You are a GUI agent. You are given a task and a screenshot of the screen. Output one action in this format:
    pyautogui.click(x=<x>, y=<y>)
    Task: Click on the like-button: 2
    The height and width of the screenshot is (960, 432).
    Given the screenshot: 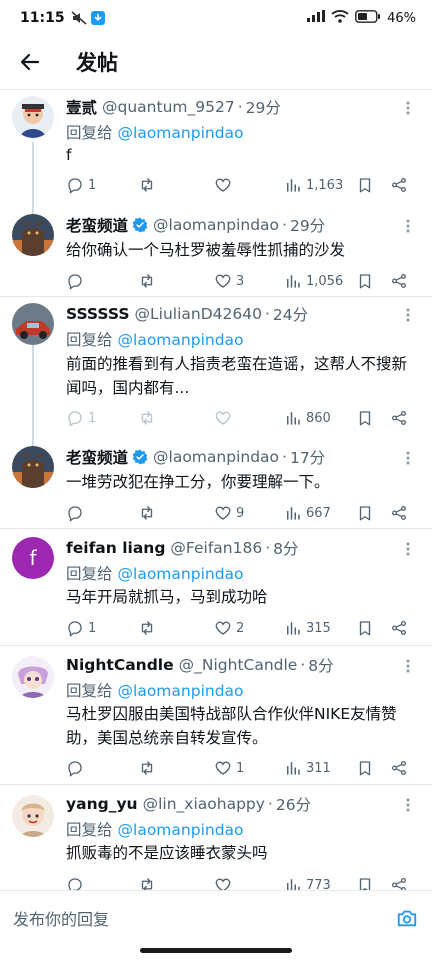 What is the action you would take?
    pyautogui.click(x=229, y=628)
    